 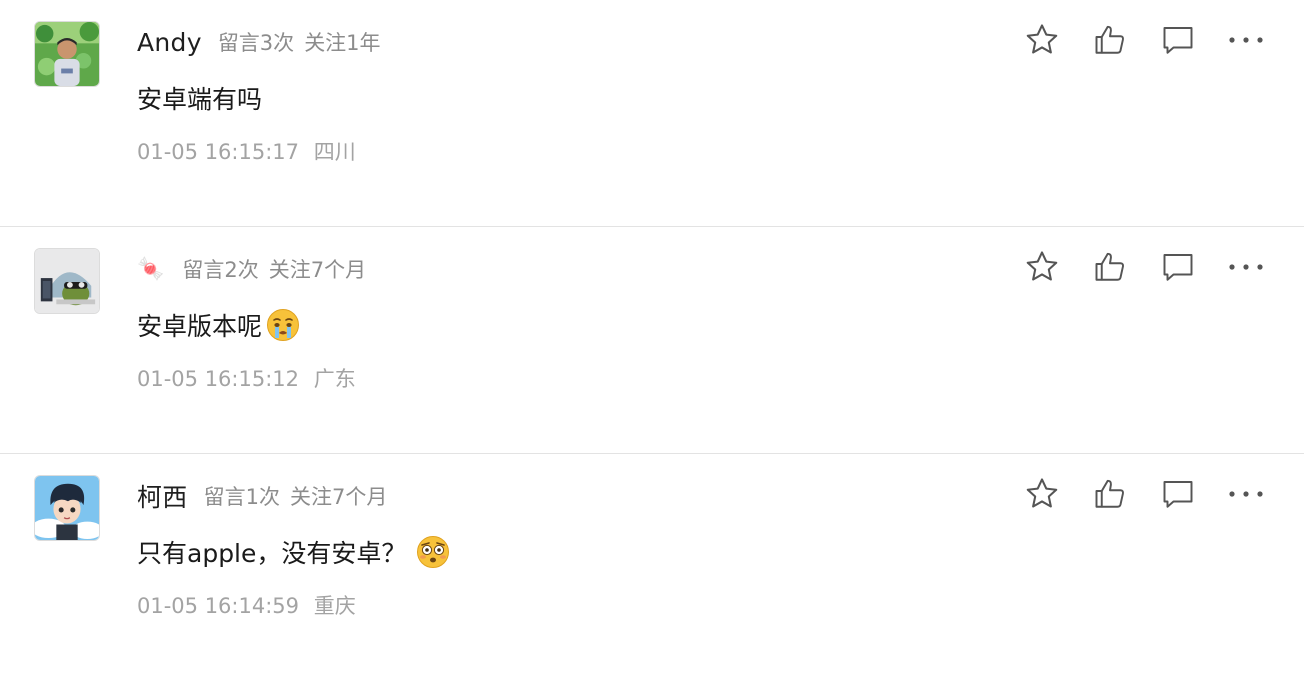 I want to click on comment-content: 安卓端有吗, so click(x=199, y=98).